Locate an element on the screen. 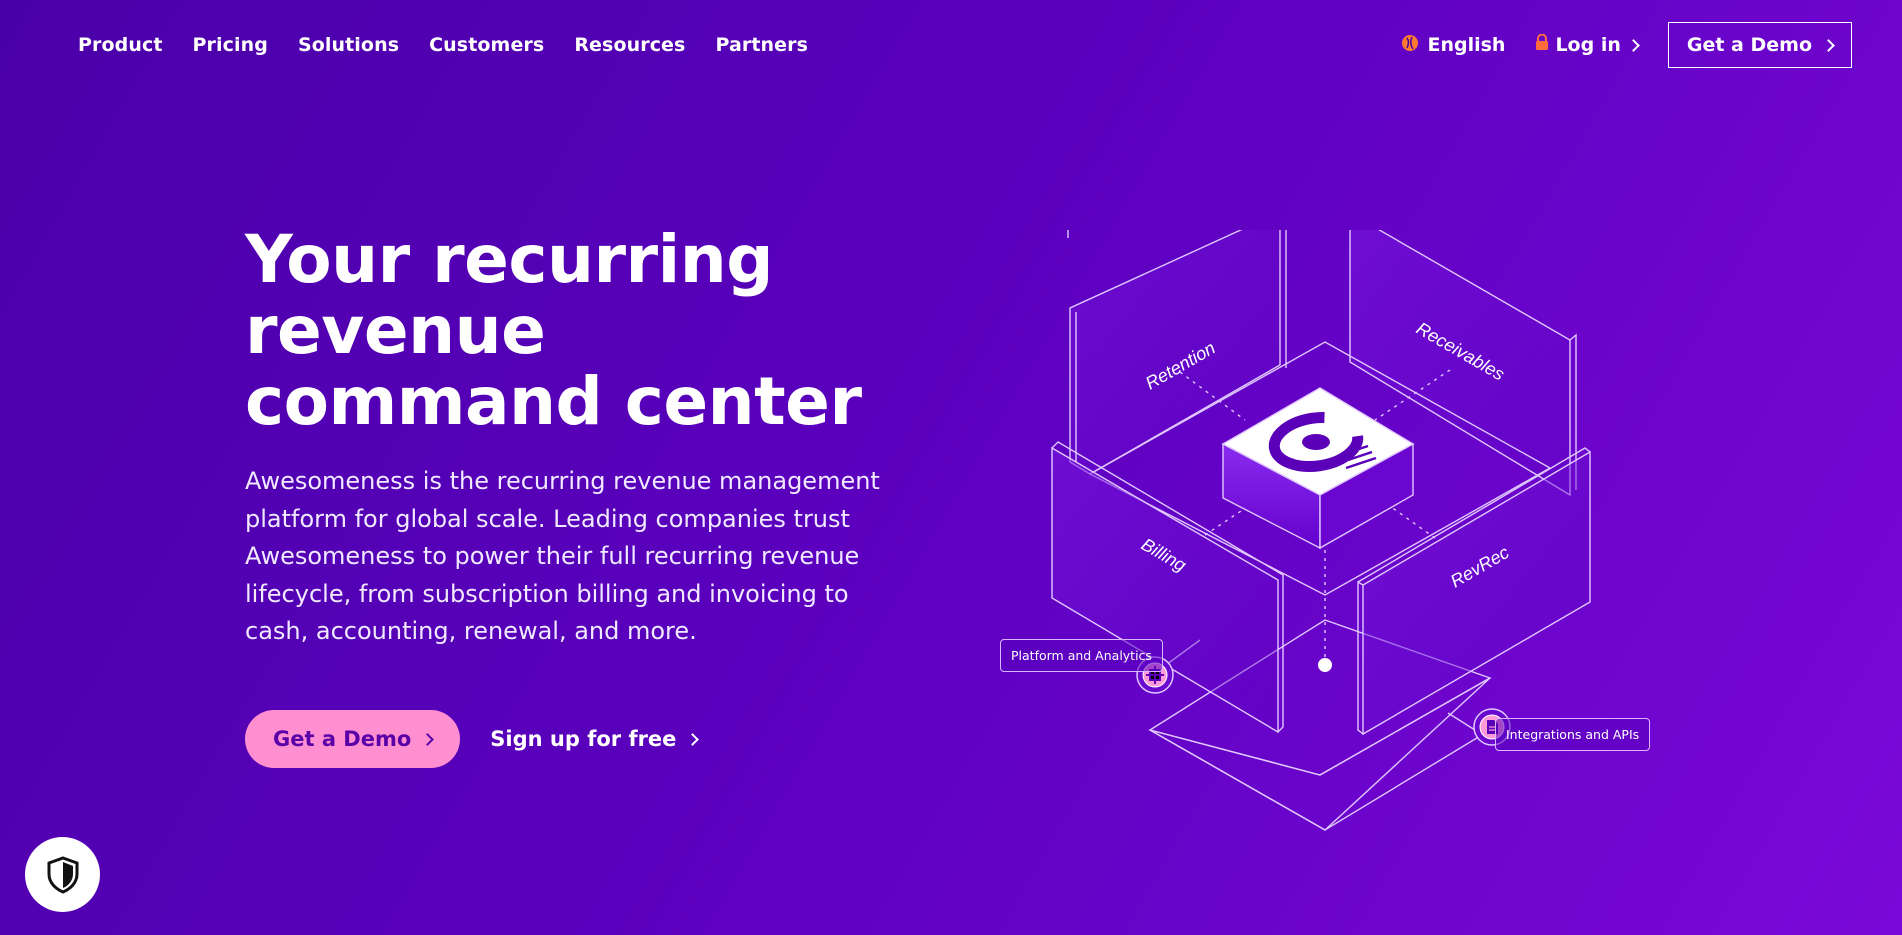 The height and width of the screenshot is (935, 1902). language-label: English is located at coordinates (1466, 45).